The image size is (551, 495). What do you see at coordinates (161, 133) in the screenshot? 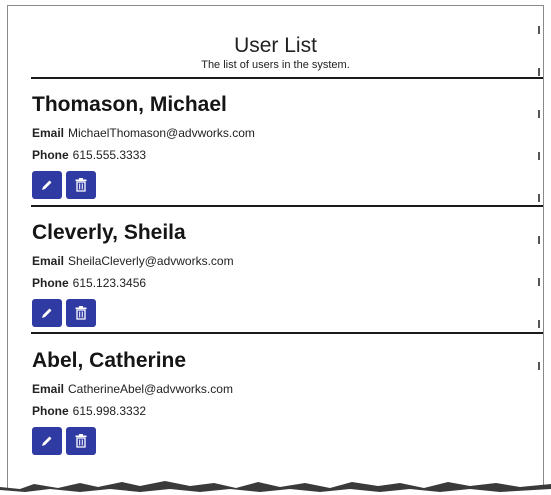
I see `email-value: MichaelThomason@advworks.com` at bounding box center [161, 133].